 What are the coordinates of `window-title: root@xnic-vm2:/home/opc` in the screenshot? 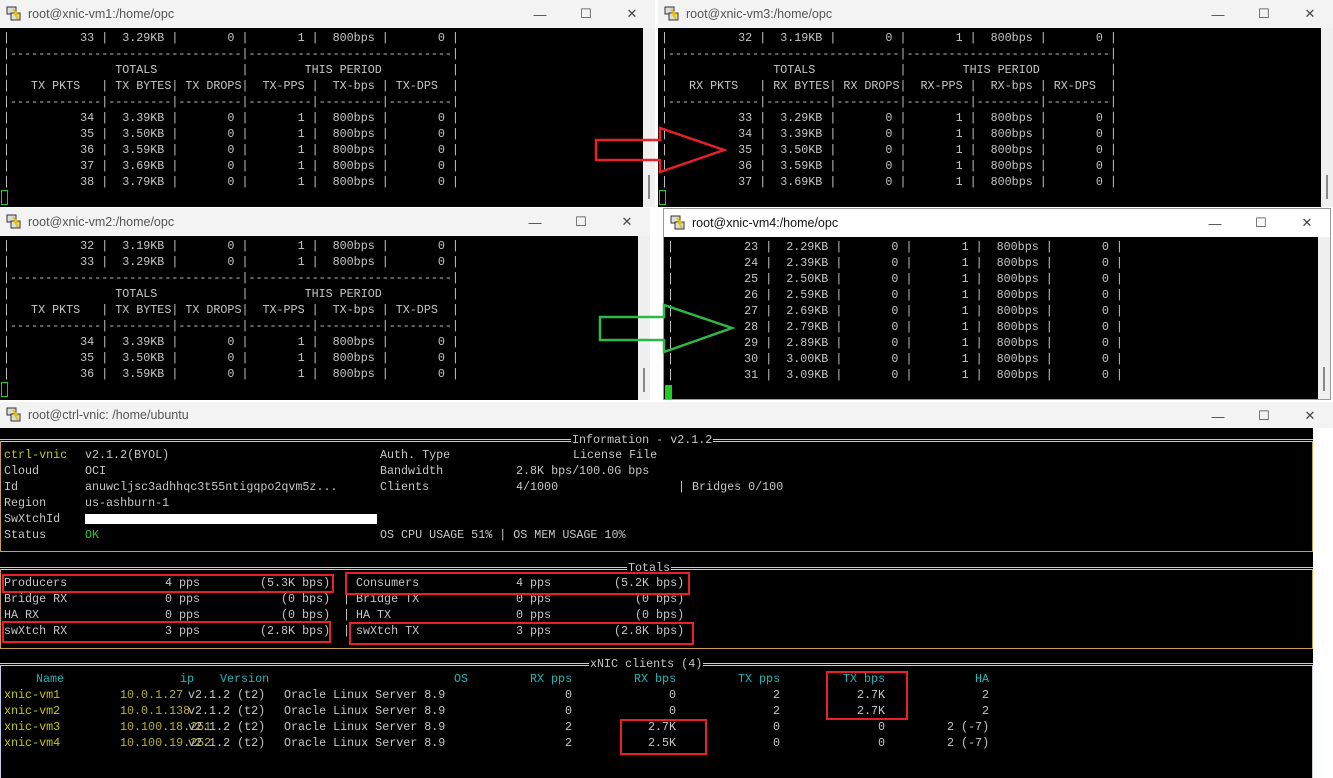 It's located at (101, 222).